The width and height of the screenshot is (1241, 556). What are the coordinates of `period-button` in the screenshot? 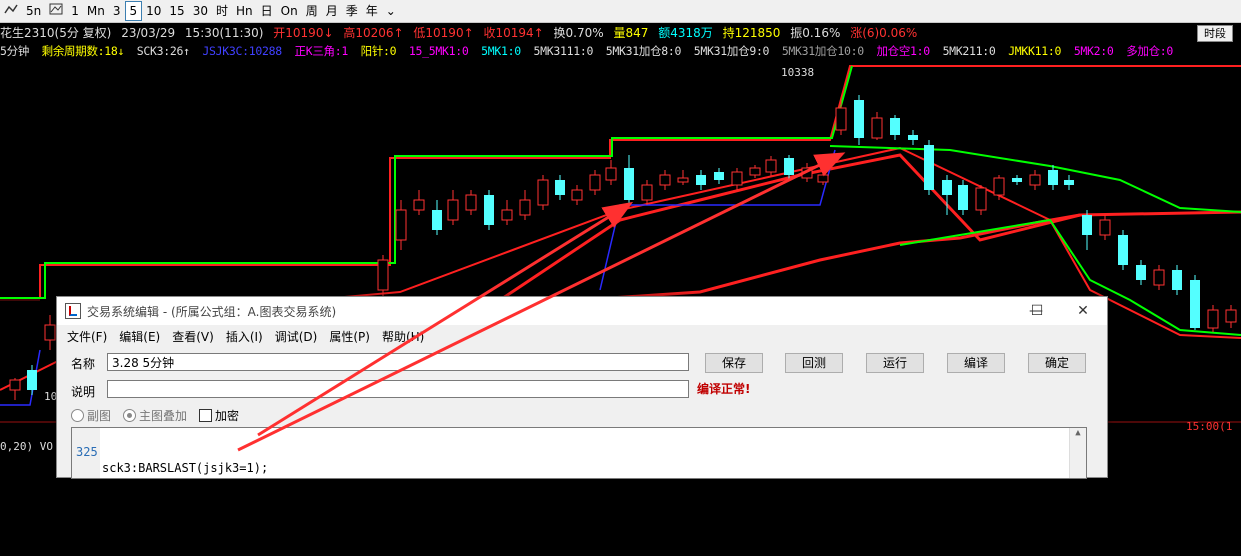 It's located at (56, 11).